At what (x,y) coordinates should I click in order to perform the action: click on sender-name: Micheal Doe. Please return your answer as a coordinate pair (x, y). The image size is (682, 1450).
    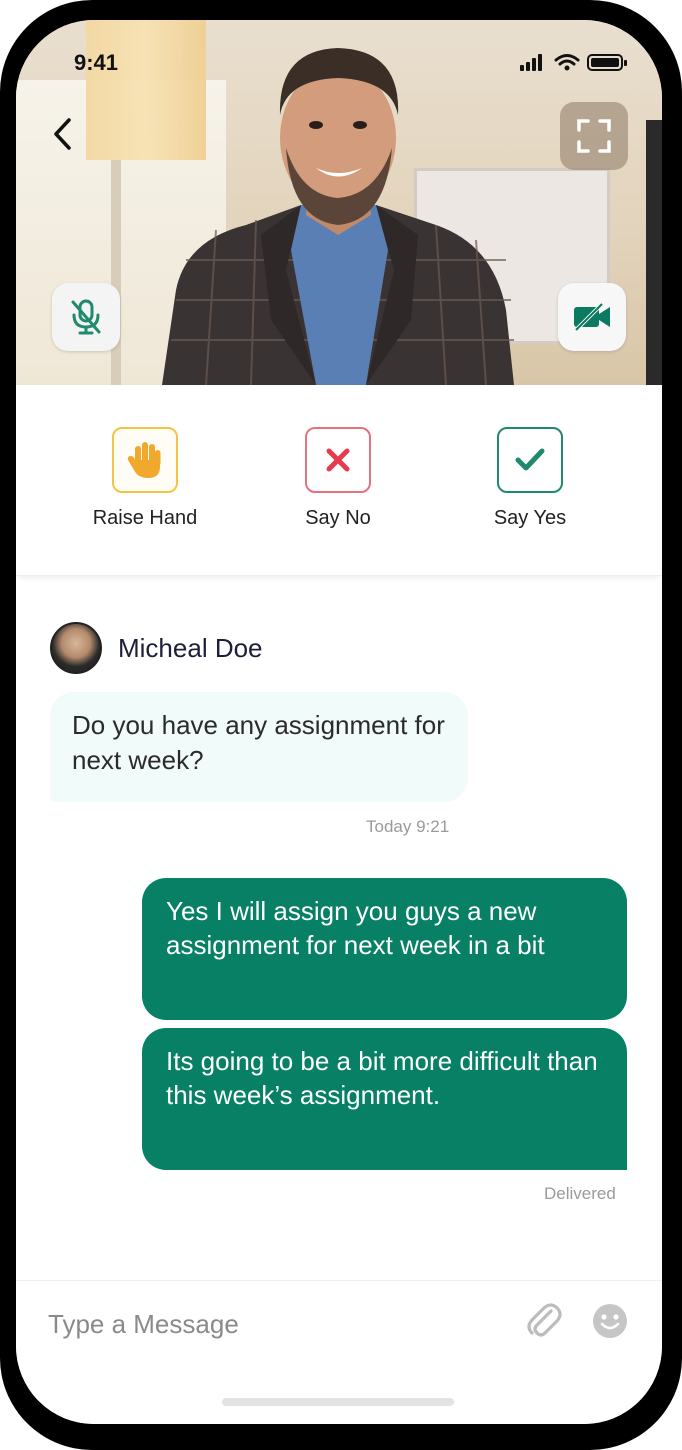
    Looking at the image, I should click on (190, 647).